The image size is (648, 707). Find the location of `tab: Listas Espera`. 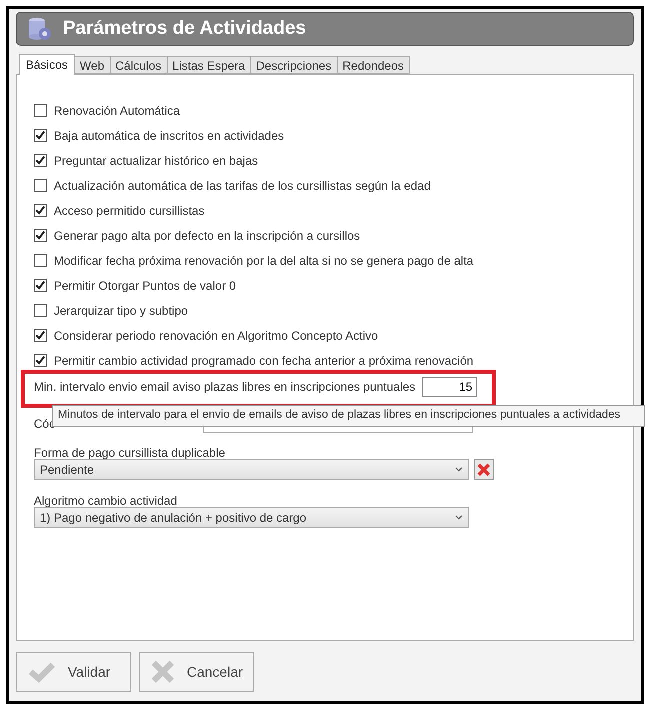

tab: Listas Espera is located at coordinates (210, 65).